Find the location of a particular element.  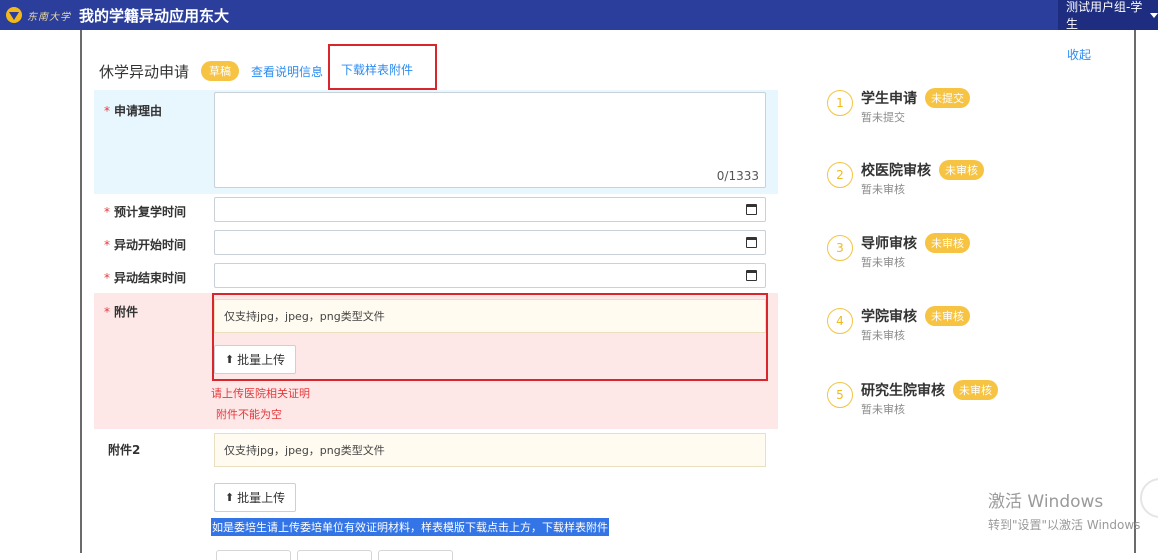

step-number: 4 is located at coordinates (840, 321).